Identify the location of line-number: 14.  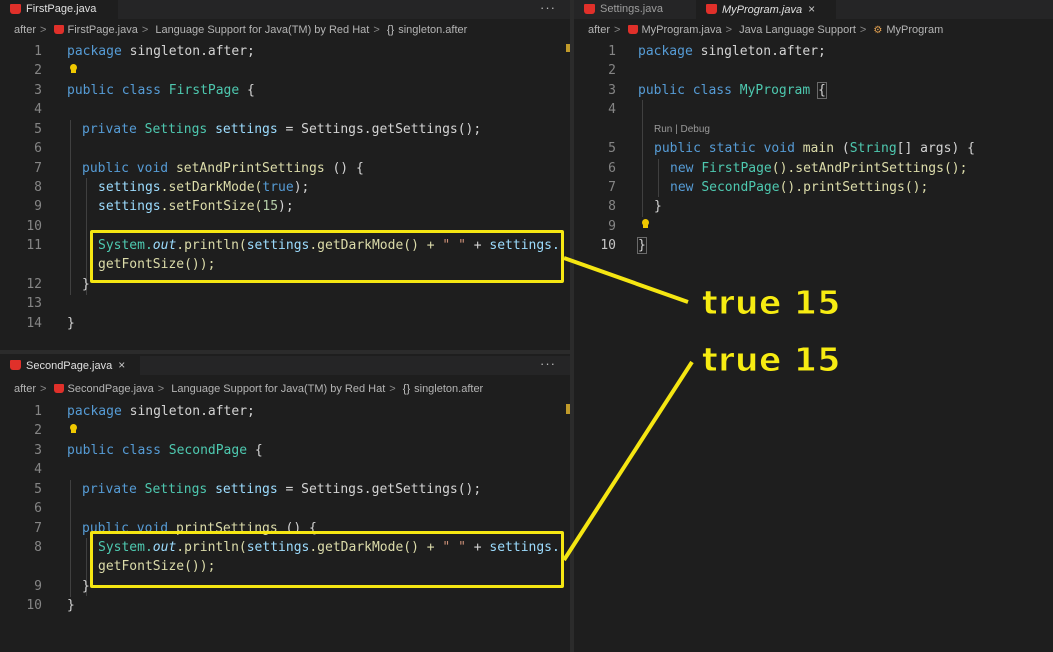
(34, 323).